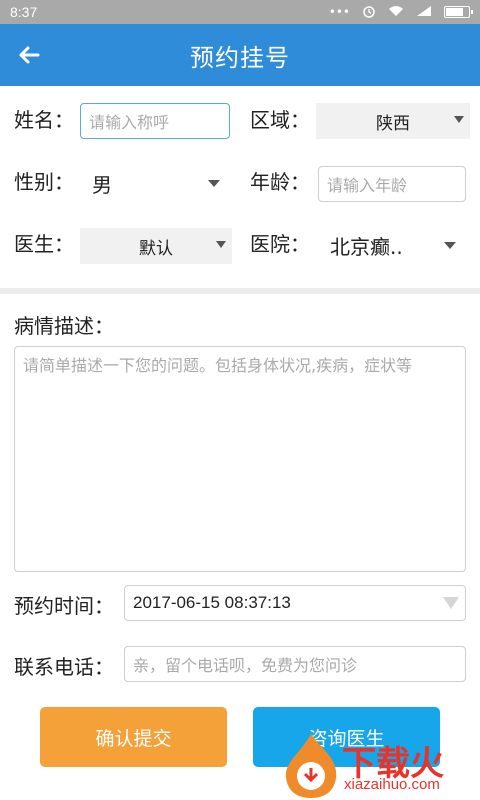 Image resolution: width=480 pixels, height=800 pixels. I want to click on region-row: 区域：, so click(280, 118).